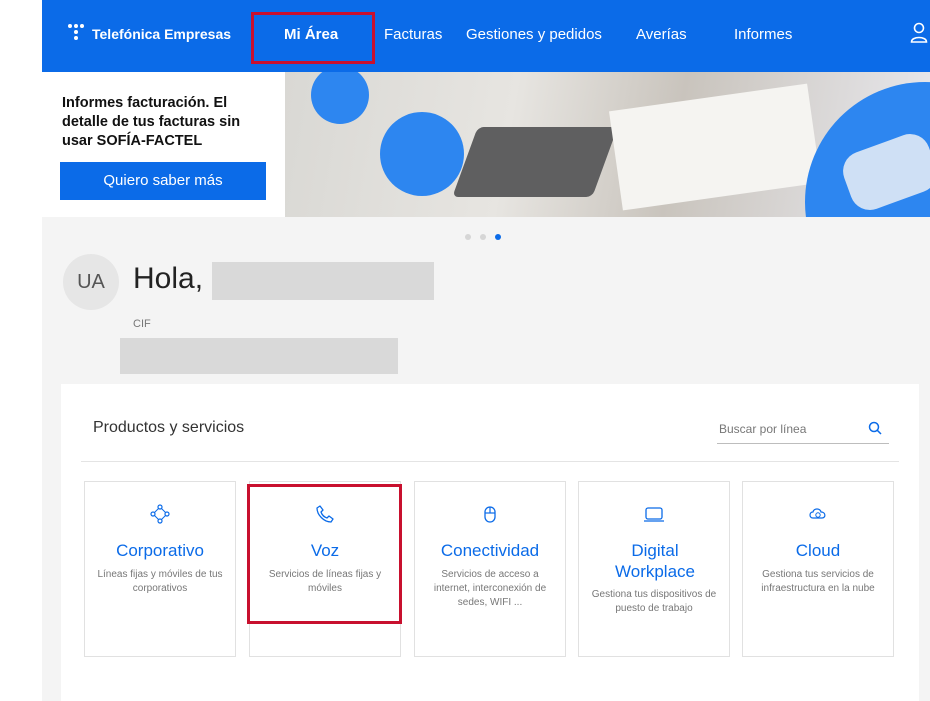 The width and height of the screenshot is (930, 701). I want to click on card-title: Digital Workplace, so click(655, 561).